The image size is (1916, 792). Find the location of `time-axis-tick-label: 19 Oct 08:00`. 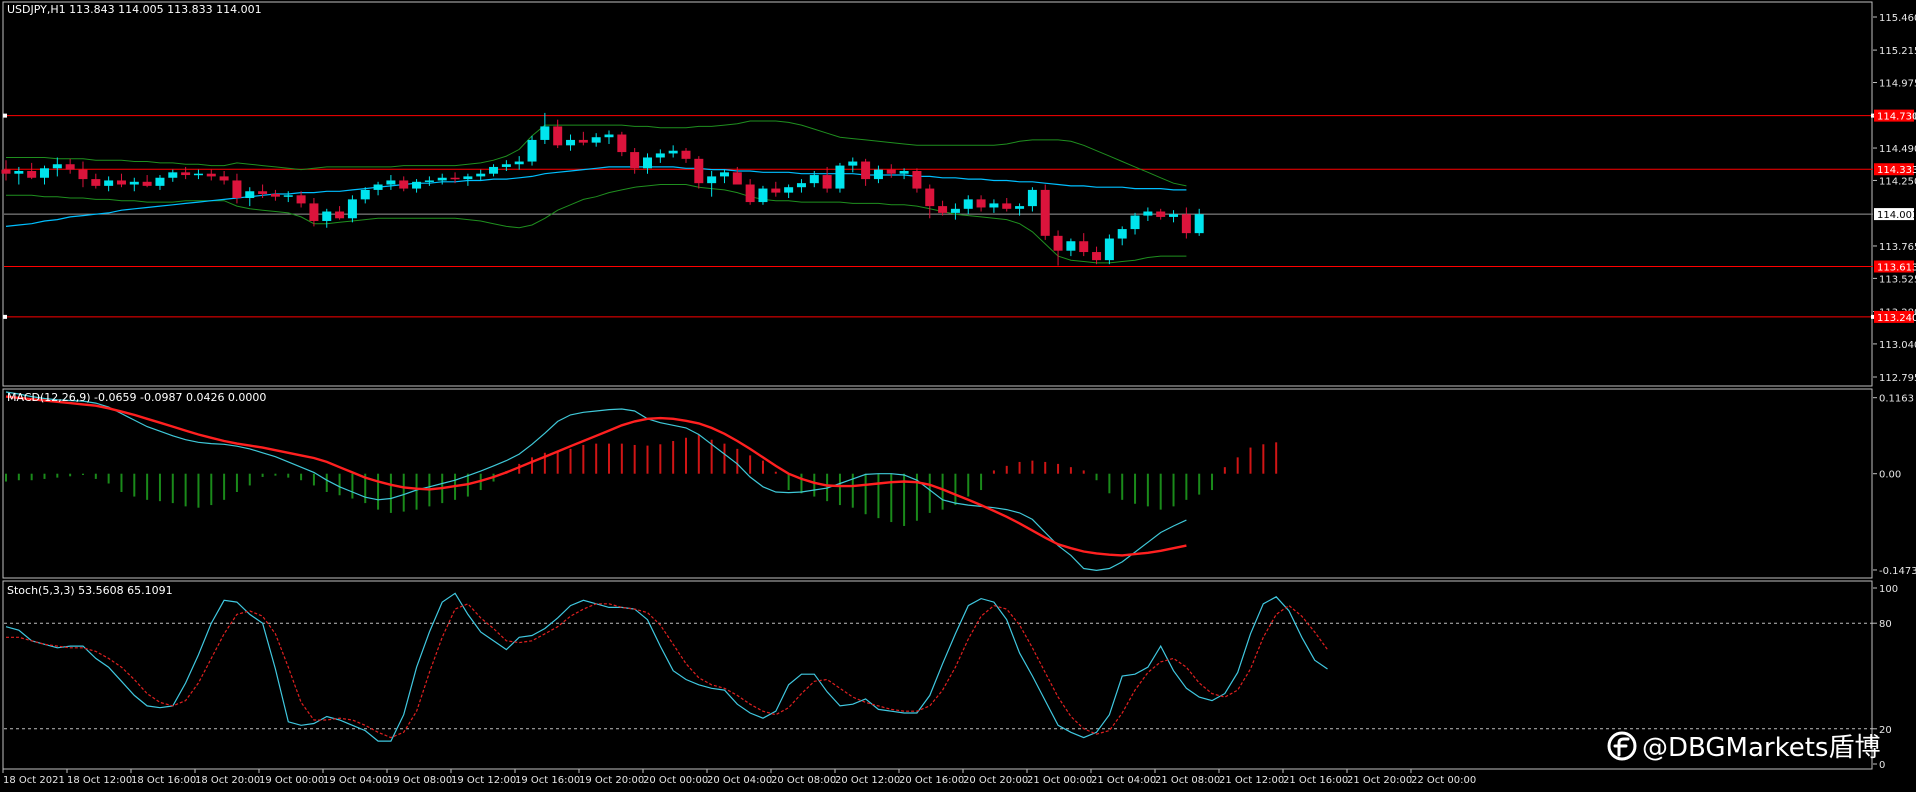

time-axis-tick-label: 19 Oct 08:00 is located at coordinates (419, 780).